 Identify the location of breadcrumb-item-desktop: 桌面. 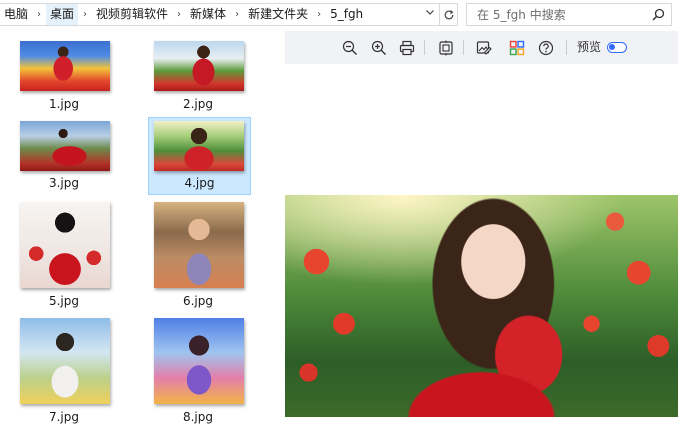
(62, 14).